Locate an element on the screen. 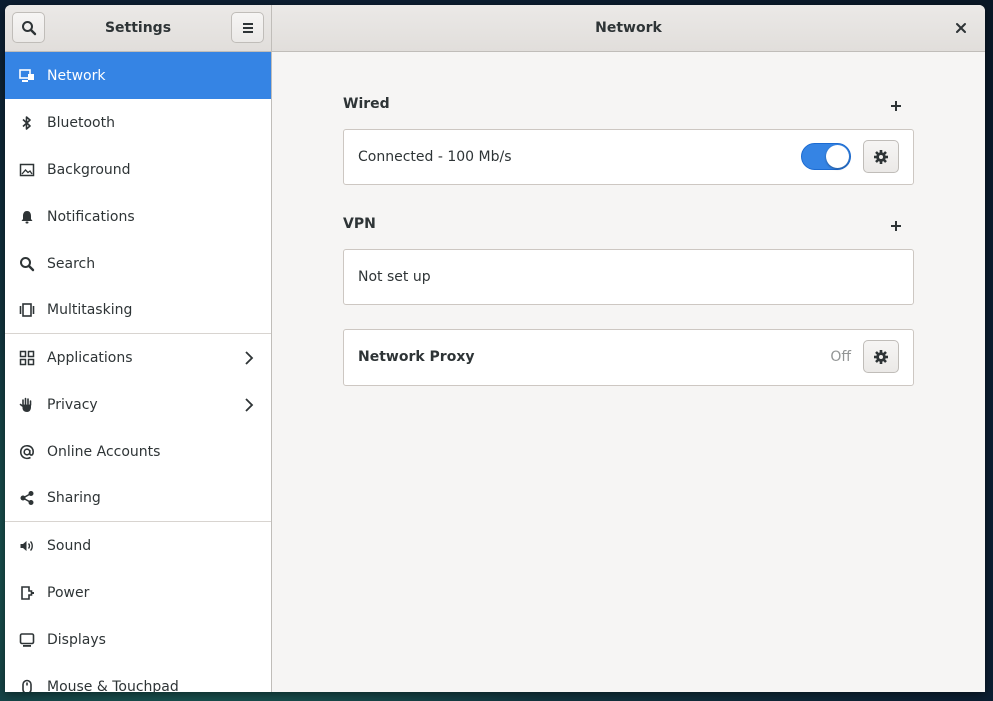  mouse-icon is located at coordinates (27, 685).